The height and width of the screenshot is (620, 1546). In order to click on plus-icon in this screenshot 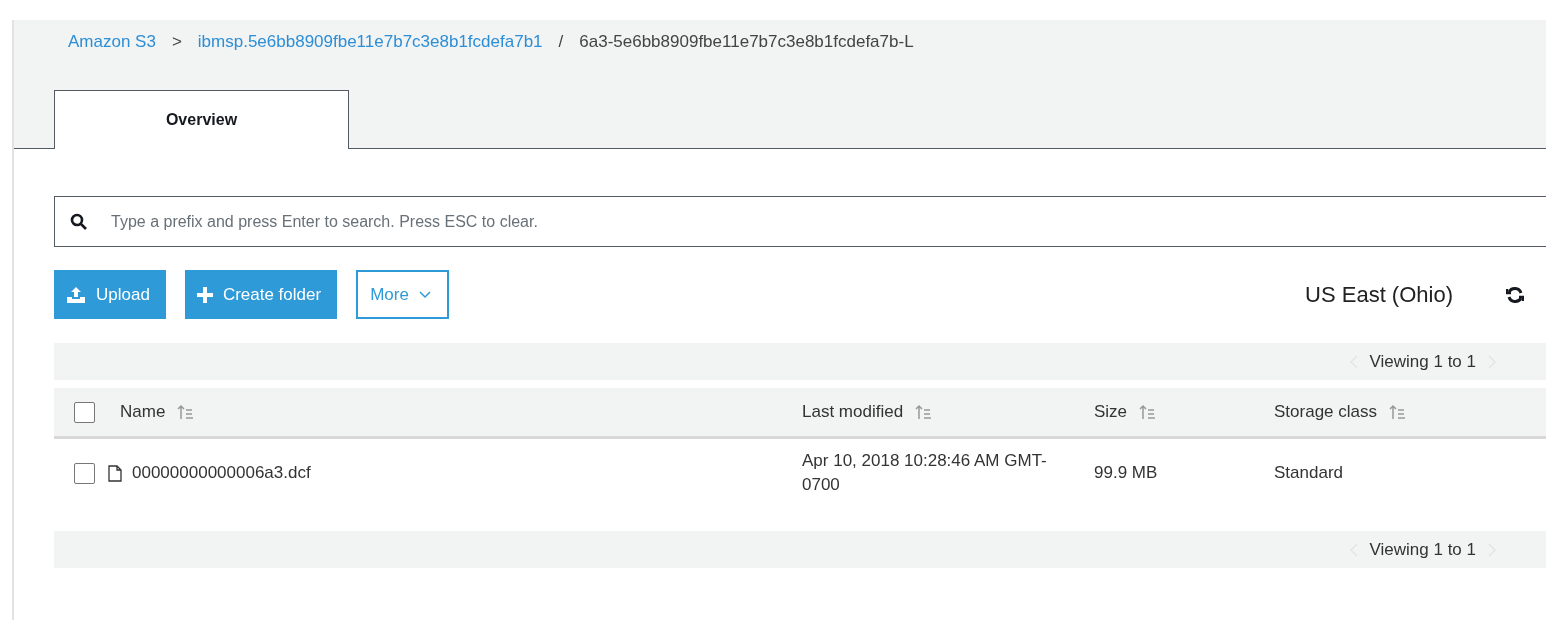, I will do `click(204, 294)`.